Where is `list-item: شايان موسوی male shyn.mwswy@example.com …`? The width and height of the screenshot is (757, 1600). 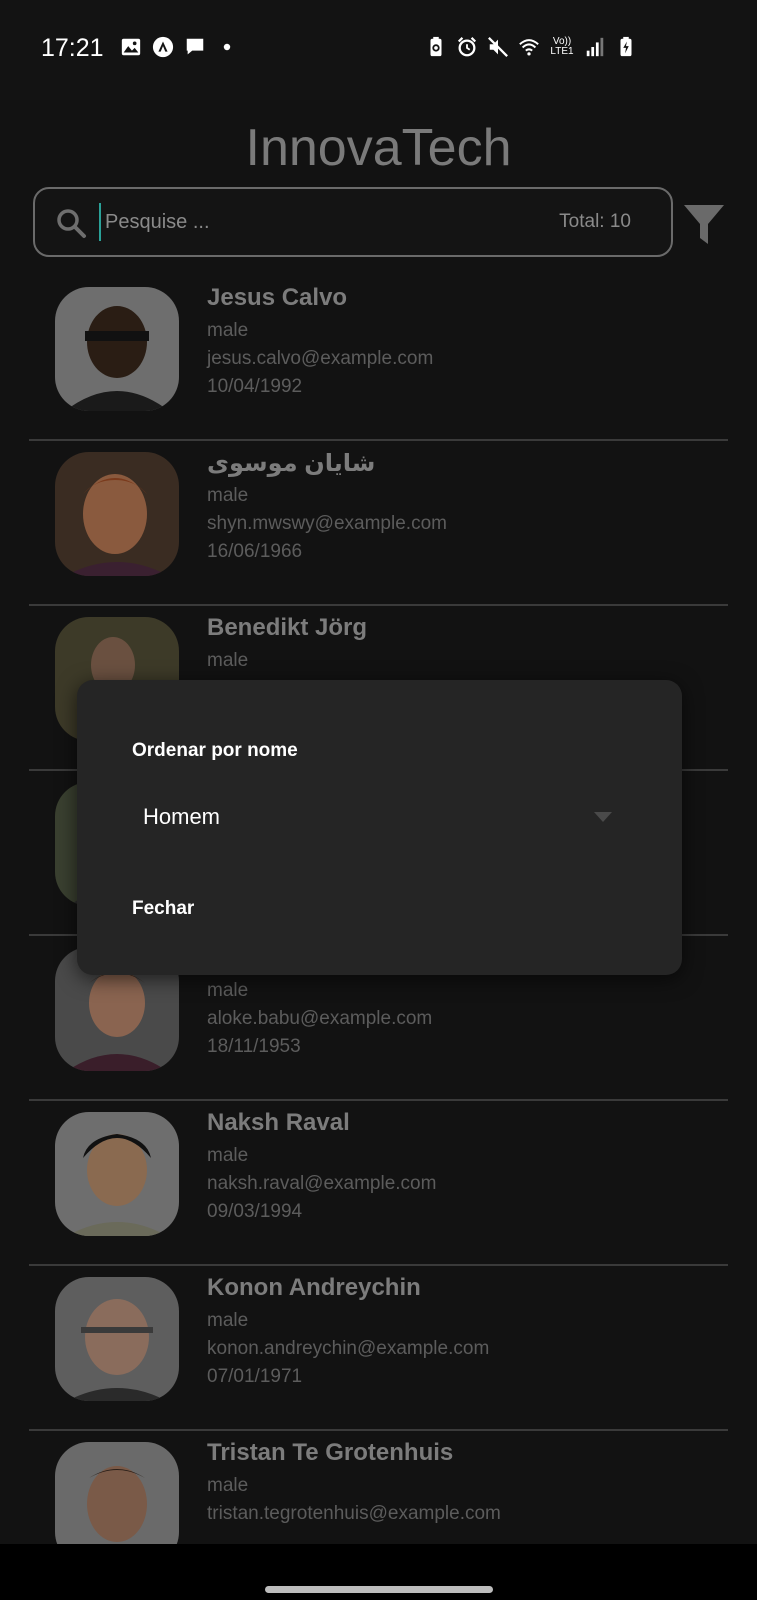 list-item: شايان موسوی male shyn.mwswy@example.com … is located at coordinates (378, 523).